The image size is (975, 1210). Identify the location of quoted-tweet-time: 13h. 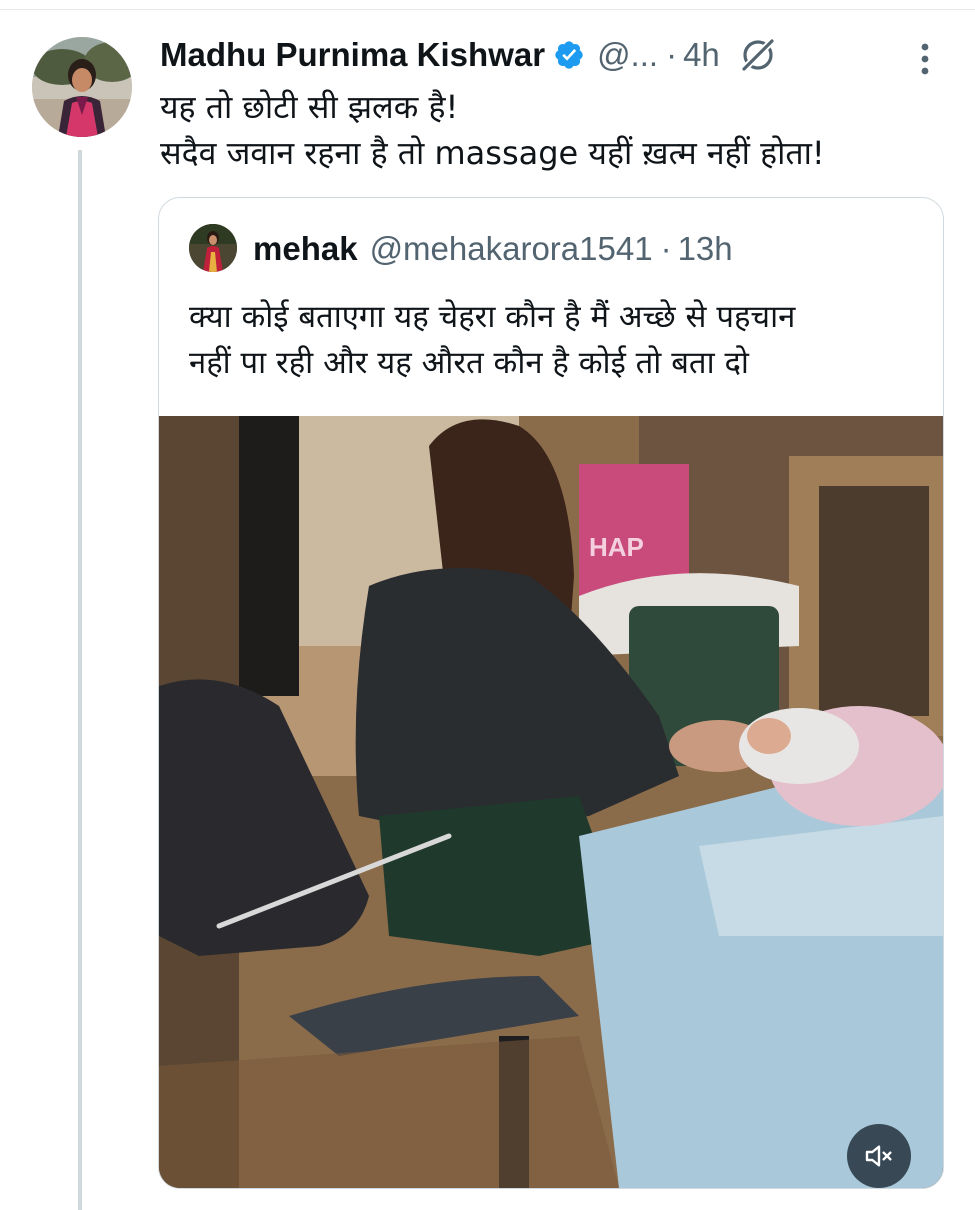
(705, 249).